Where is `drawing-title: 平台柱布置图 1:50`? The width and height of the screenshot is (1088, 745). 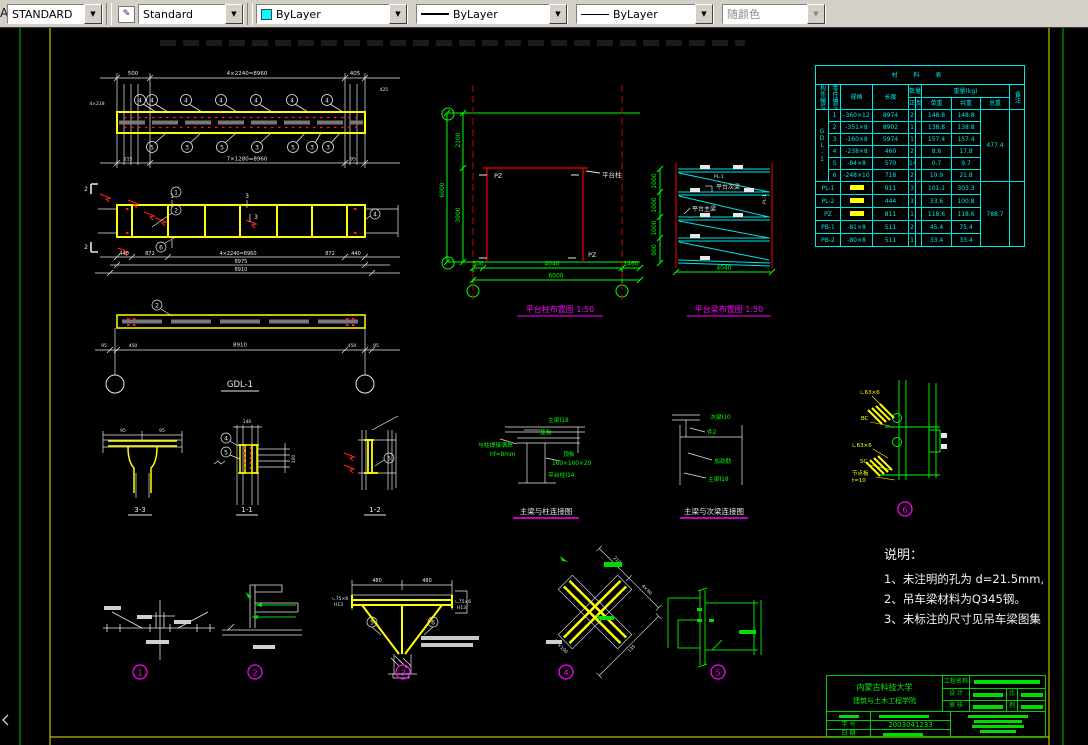 drawing-title: 平台柱布置图 1:50 is located at coordinates (560, 309).